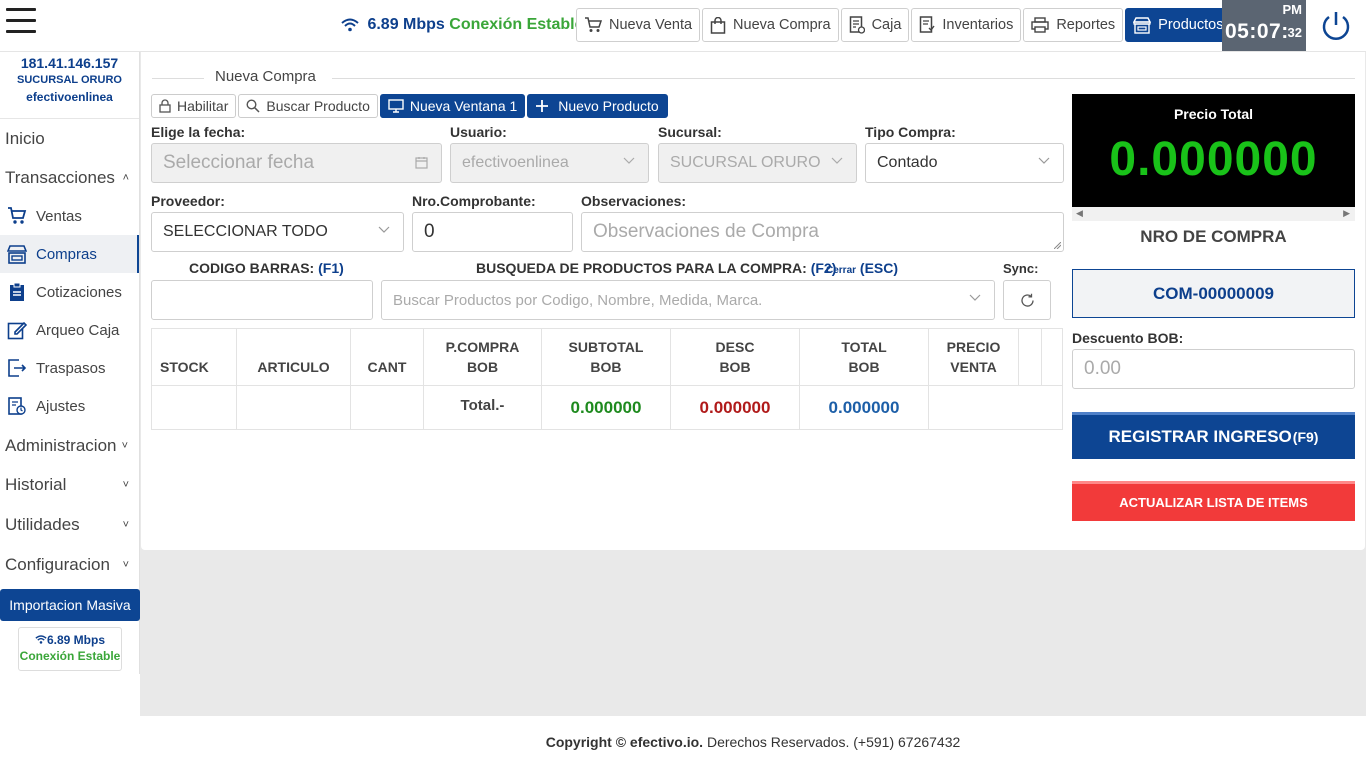  I want to click on divider, so click(178, 78).